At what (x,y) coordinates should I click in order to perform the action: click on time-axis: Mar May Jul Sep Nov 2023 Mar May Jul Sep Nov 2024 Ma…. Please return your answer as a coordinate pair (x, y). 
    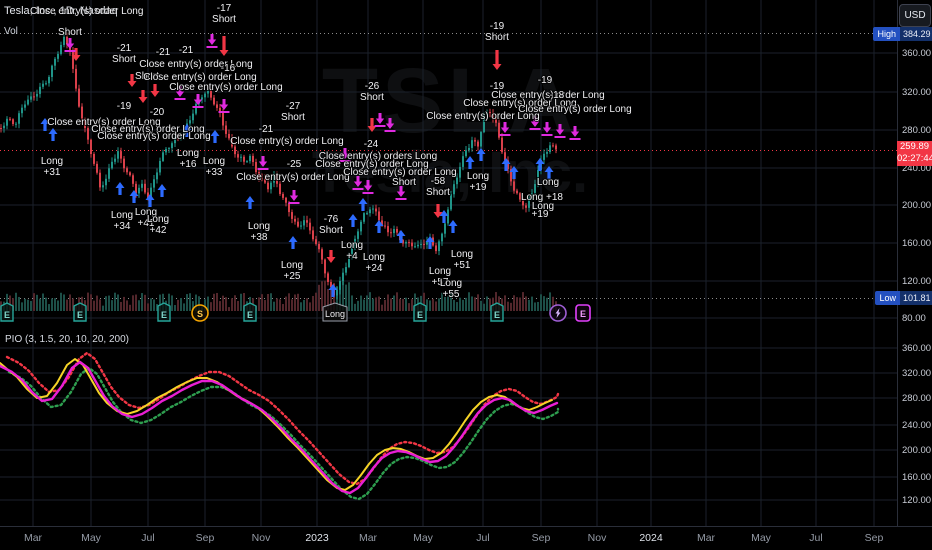
    Looking at the image, I should click on (466, 538).